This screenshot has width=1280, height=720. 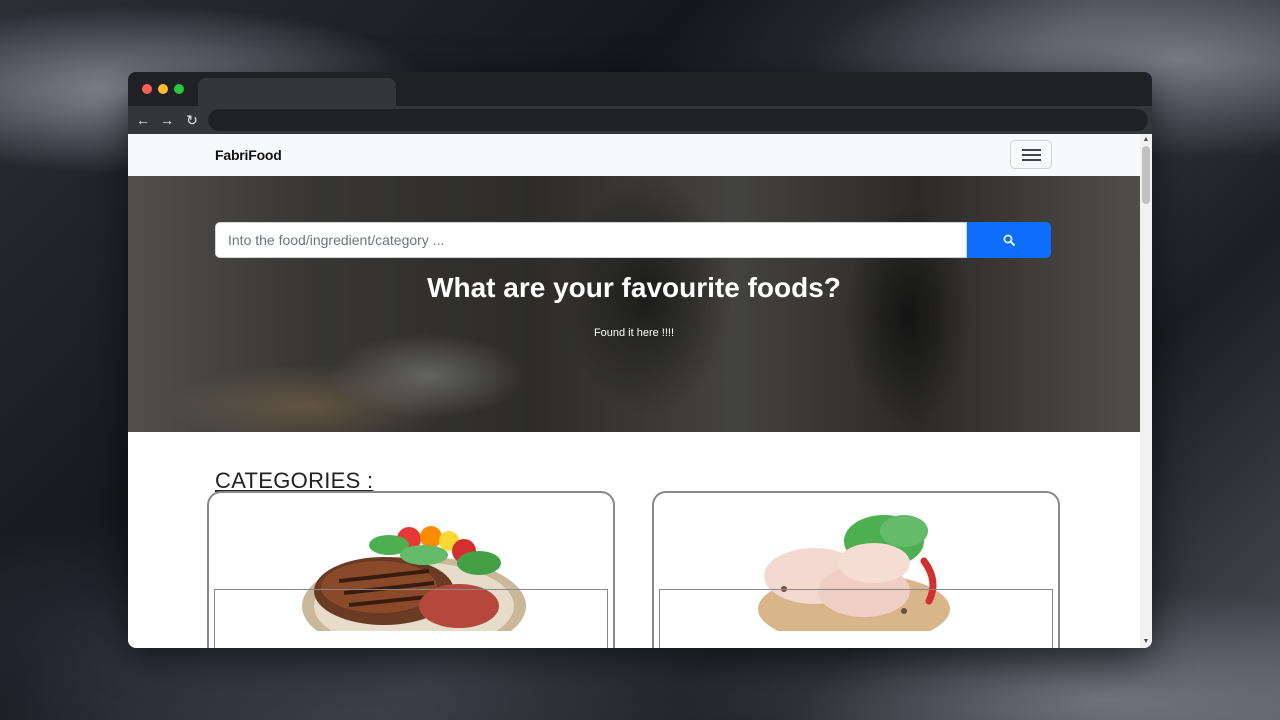 I want to click on maximize-window-button, so click(x=179, y=89).